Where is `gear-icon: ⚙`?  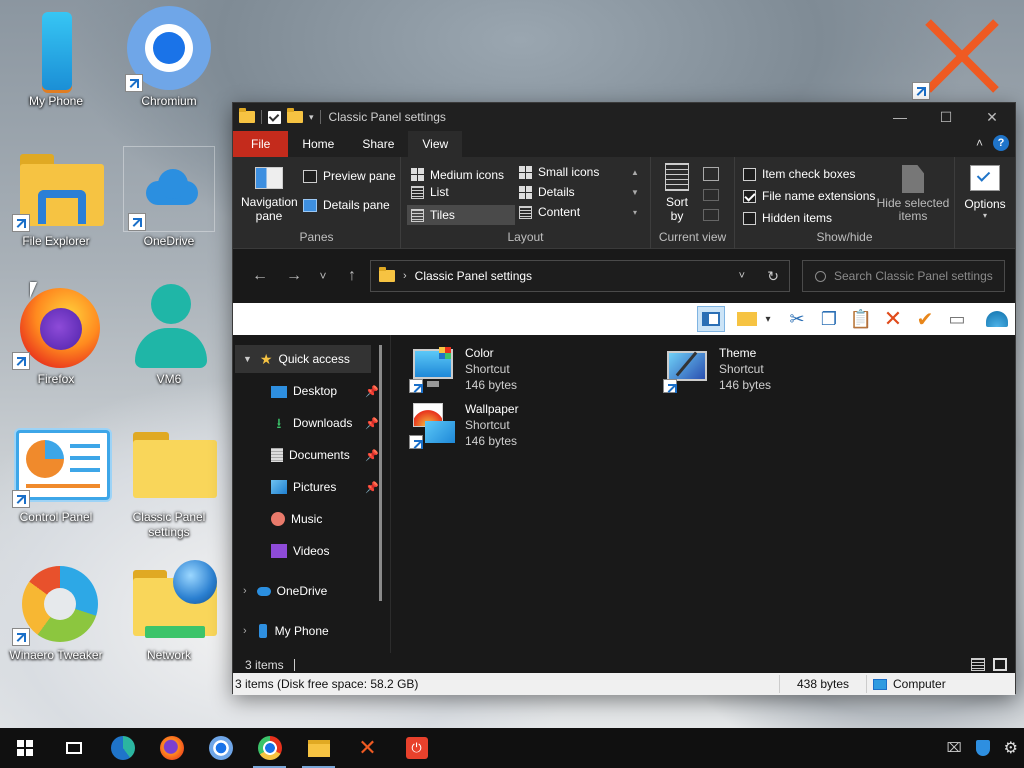
gear-icon: ⚙ is located at coordinates (1011, 748).